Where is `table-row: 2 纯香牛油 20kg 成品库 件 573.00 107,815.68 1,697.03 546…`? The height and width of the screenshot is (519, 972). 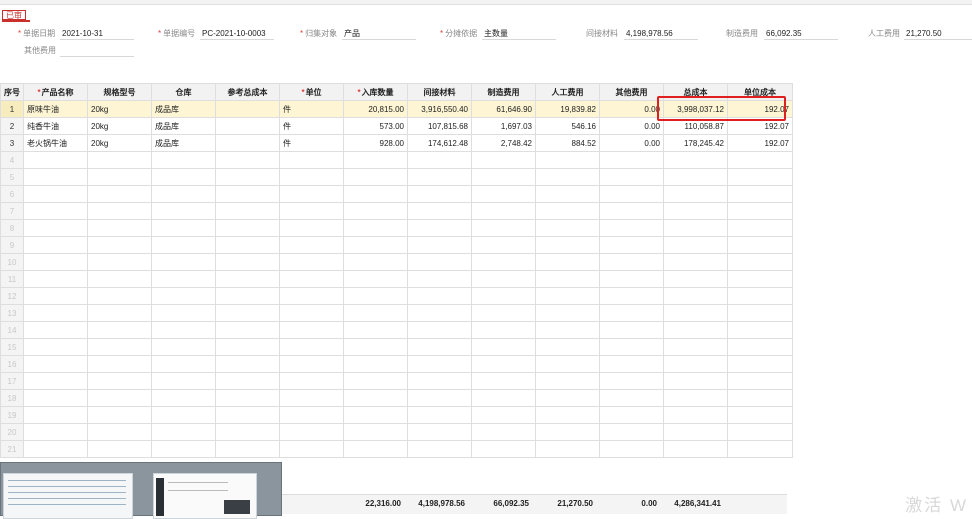
table-row: 2 纯香牛油 20kg 成品库 件 573.00 107,815.68 1,697.03 546… is located at coordinates (396, 126).